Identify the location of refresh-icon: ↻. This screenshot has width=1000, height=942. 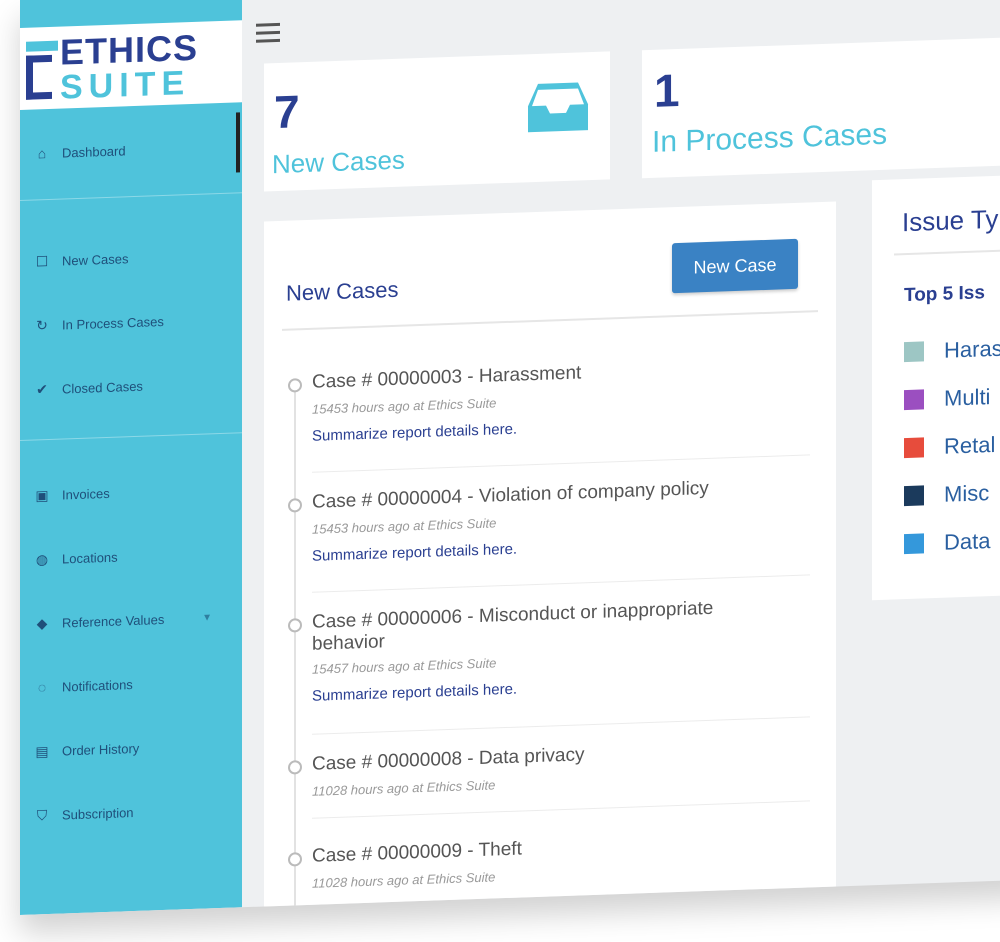
(42, 324).